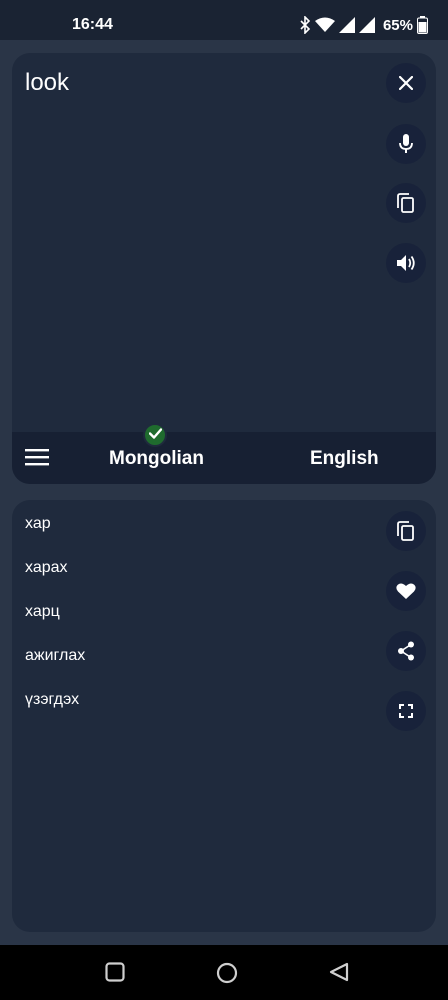 This screenshot has width=448, height=1000. I want to click on translation-result: үзэгдэх, so click(55, 712).